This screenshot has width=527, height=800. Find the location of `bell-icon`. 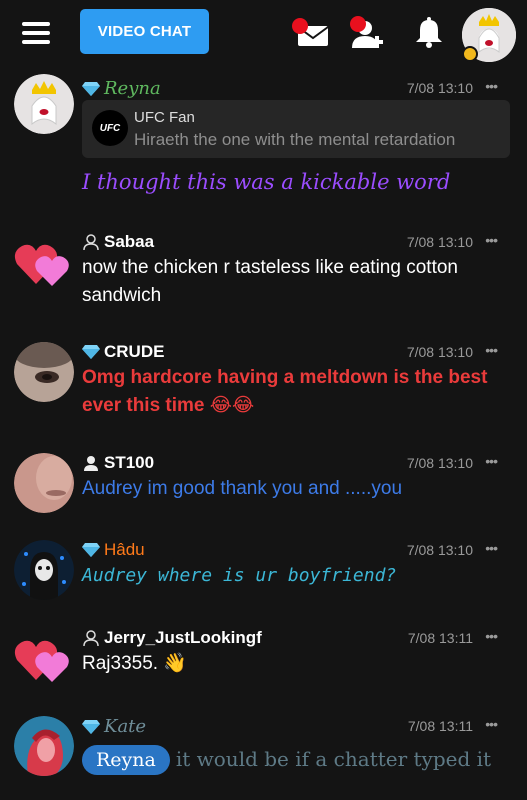

bell-icon is located at coordinates (429, 32).